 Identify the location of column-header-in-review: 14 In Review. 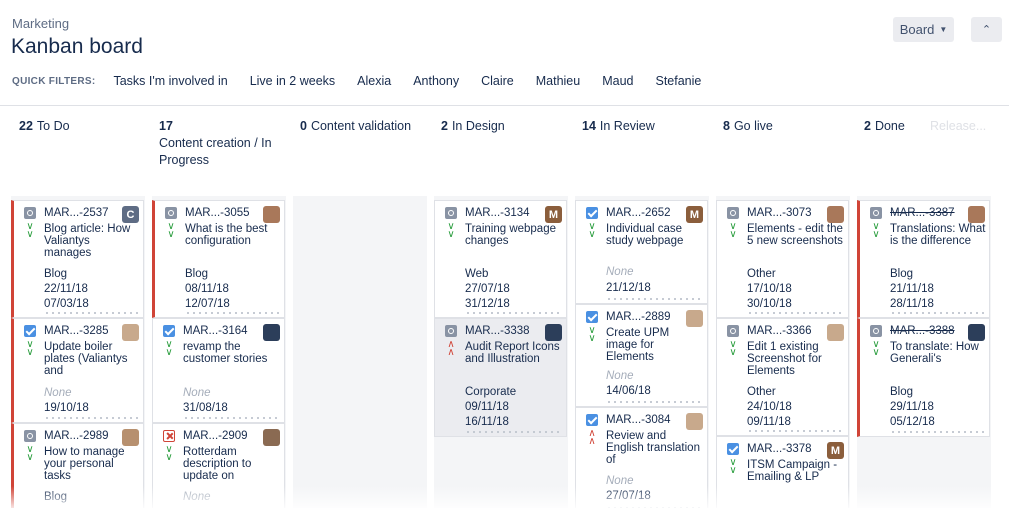
(649, 126).